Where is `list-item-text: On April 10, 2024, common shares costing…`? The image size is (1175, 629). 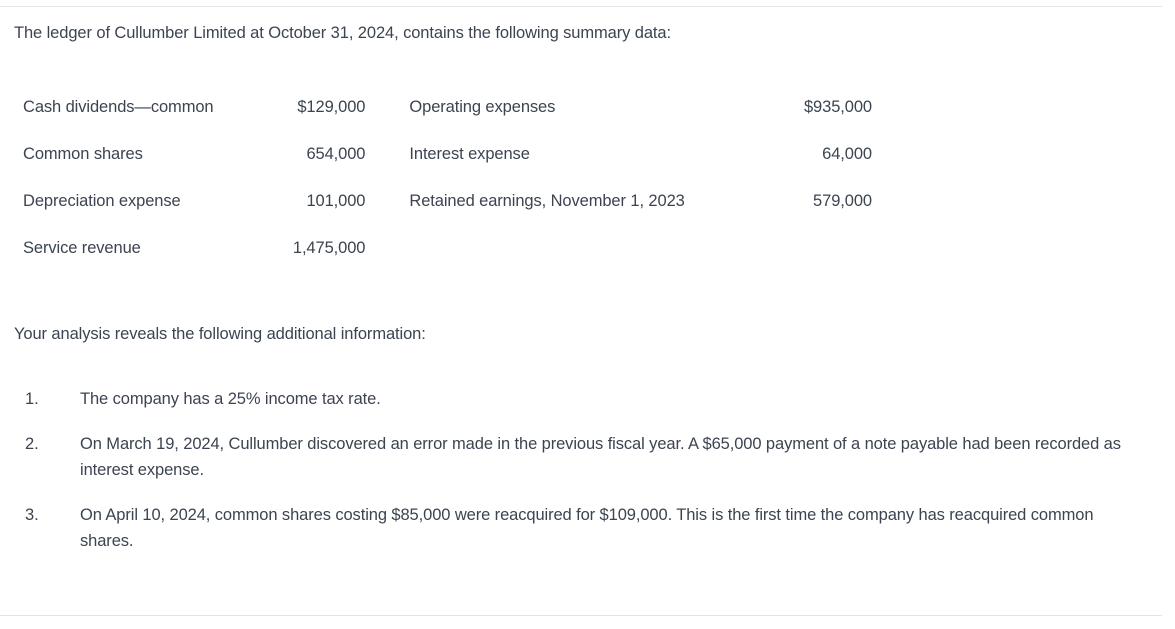
list-item-text: On April 10, 2024, common shares costing… is located at coordinates (587, 528).